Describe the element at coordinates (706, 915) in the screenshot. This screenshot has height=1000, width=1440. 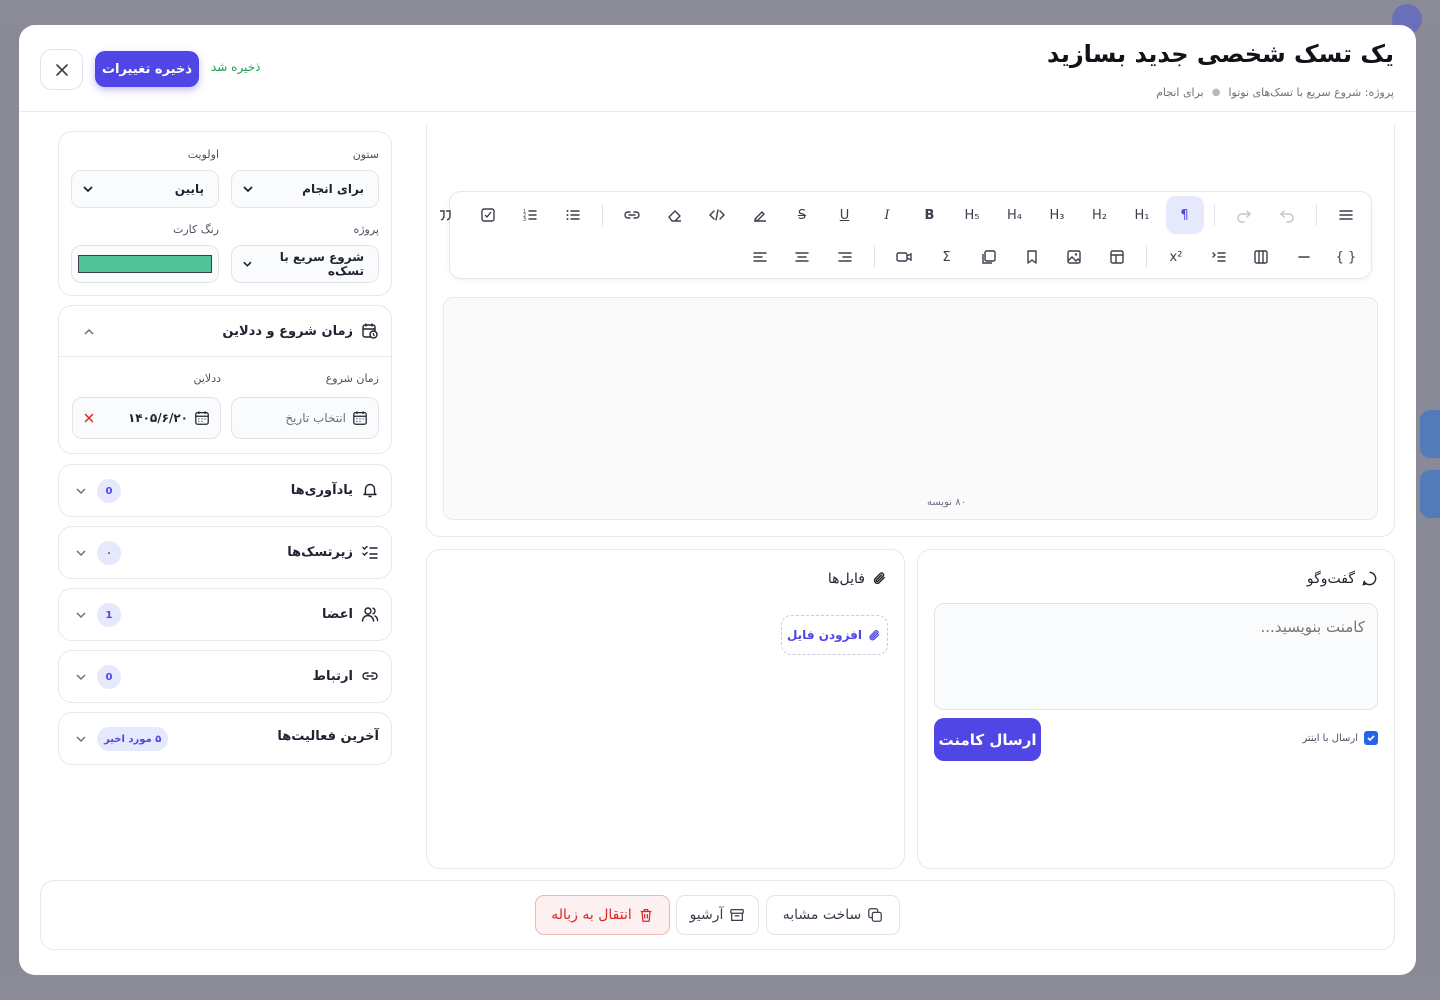
I see `archive-label: آرشیو` at that location.